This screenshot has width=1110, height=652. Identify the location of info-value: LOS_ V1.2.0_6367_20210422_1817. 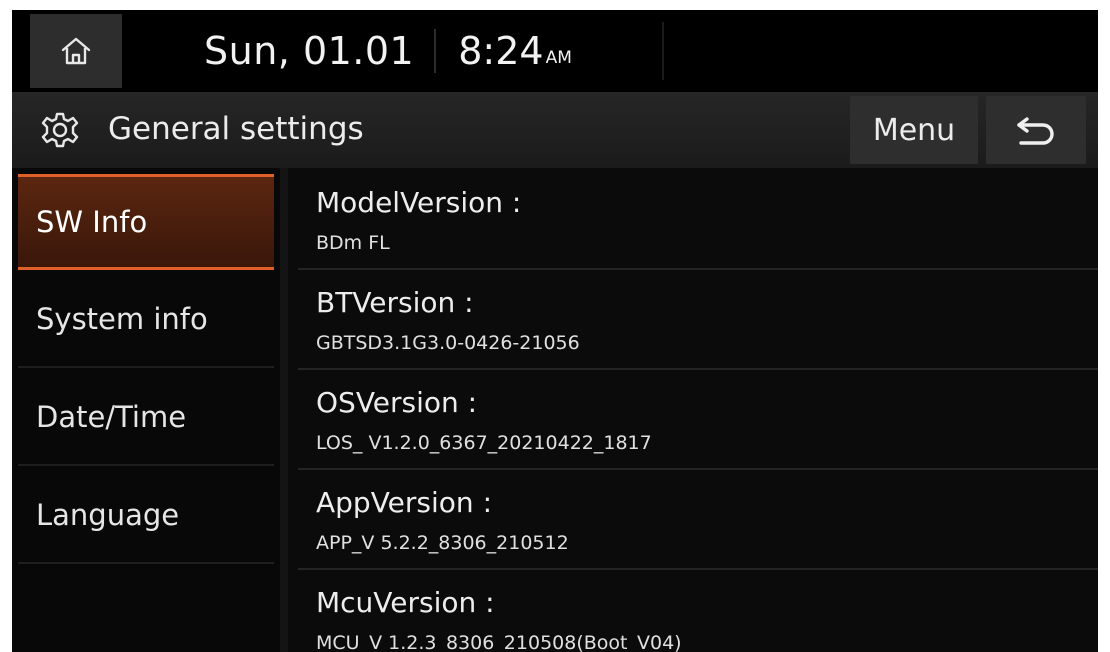
(484, 443).